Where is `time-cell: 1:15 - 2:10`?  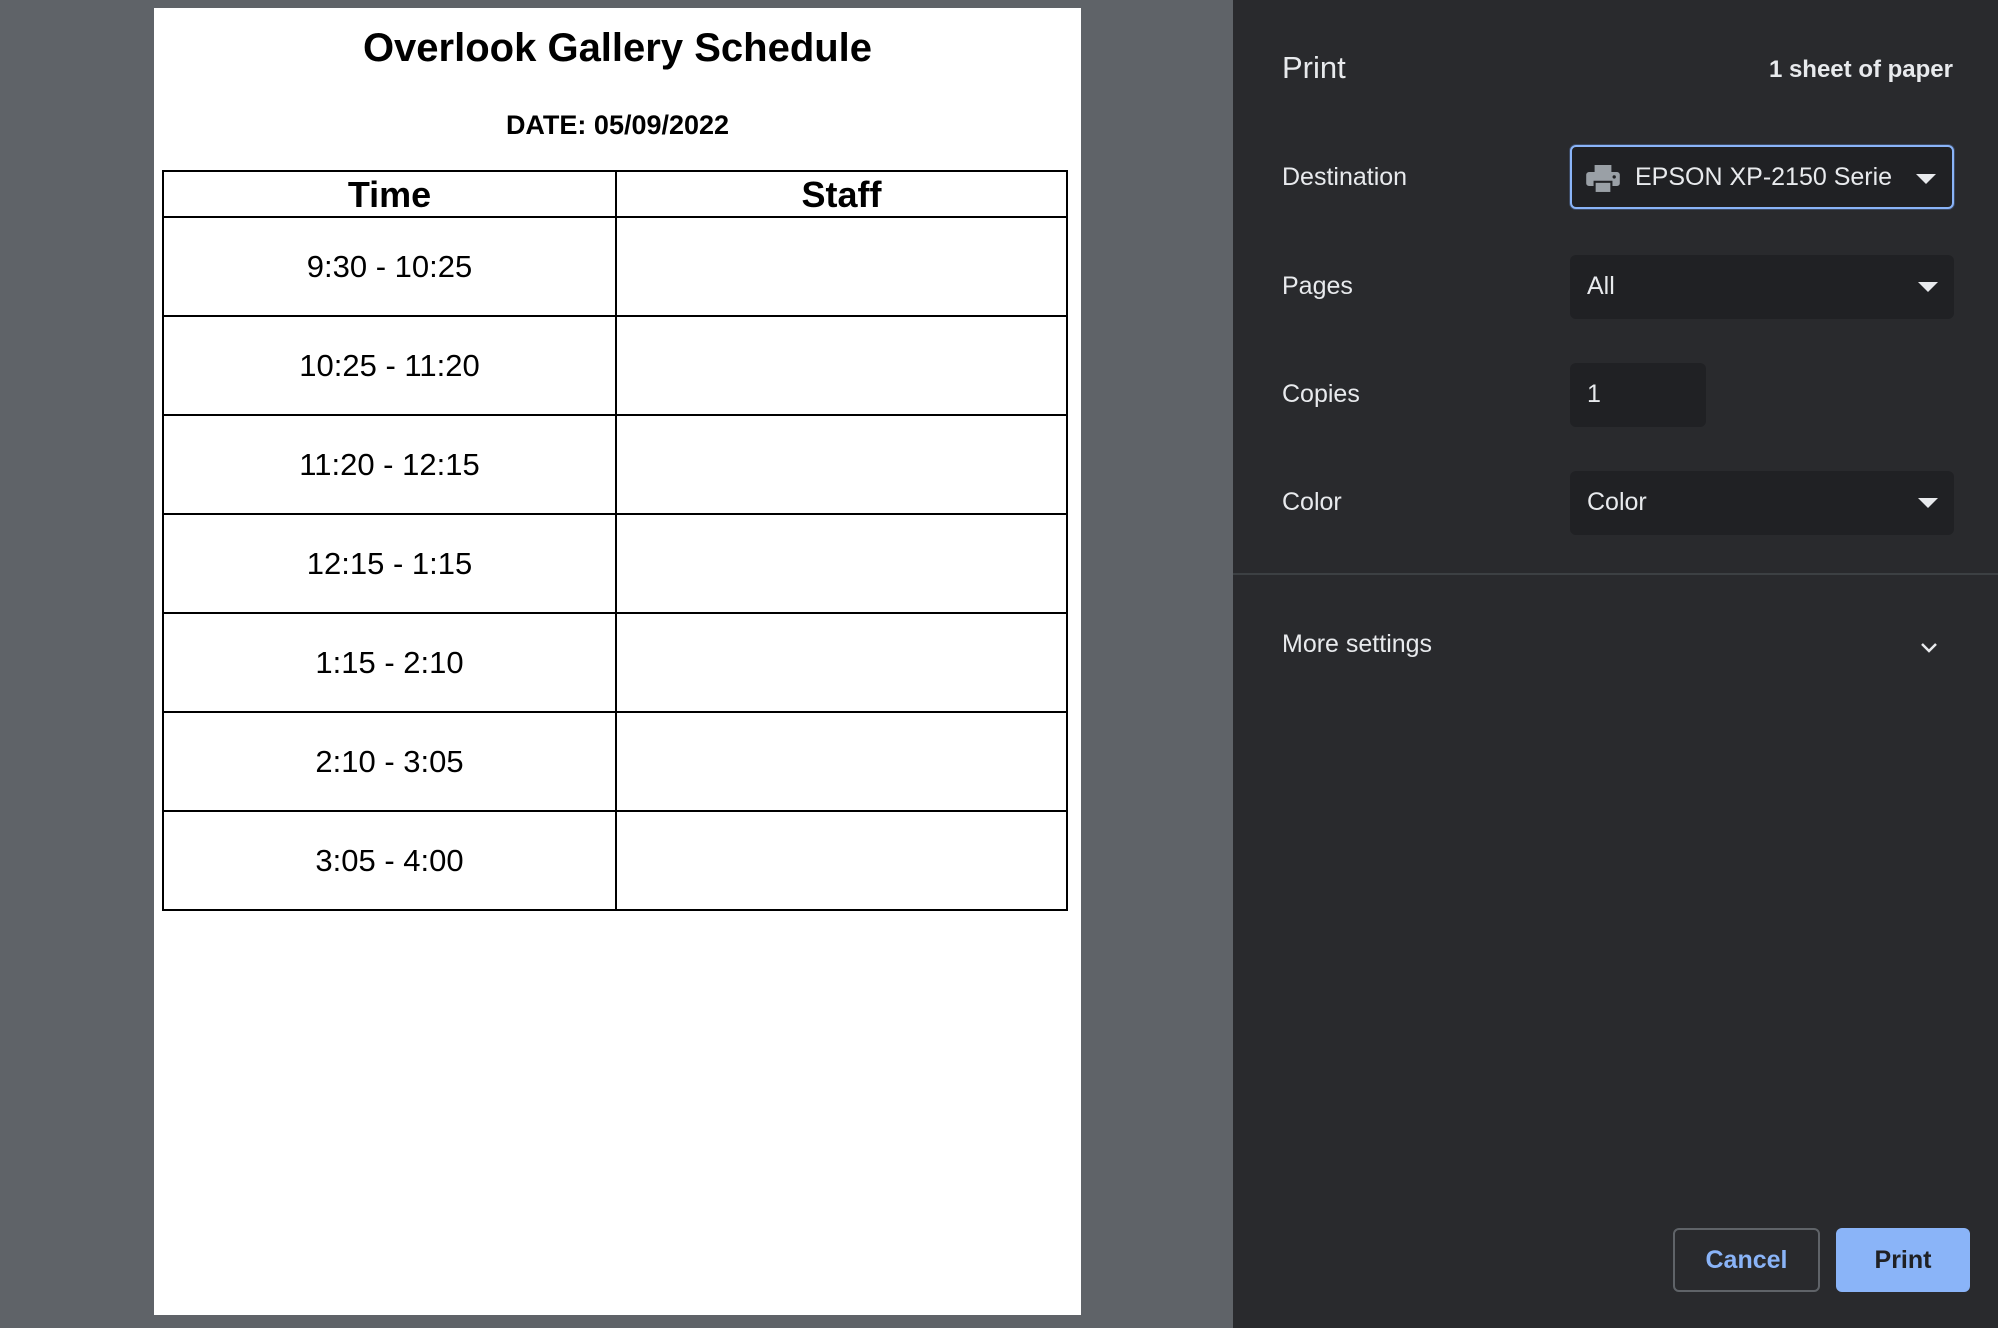
time-cell: 1:15 - 2:10 is located at coordinates (389, 662).